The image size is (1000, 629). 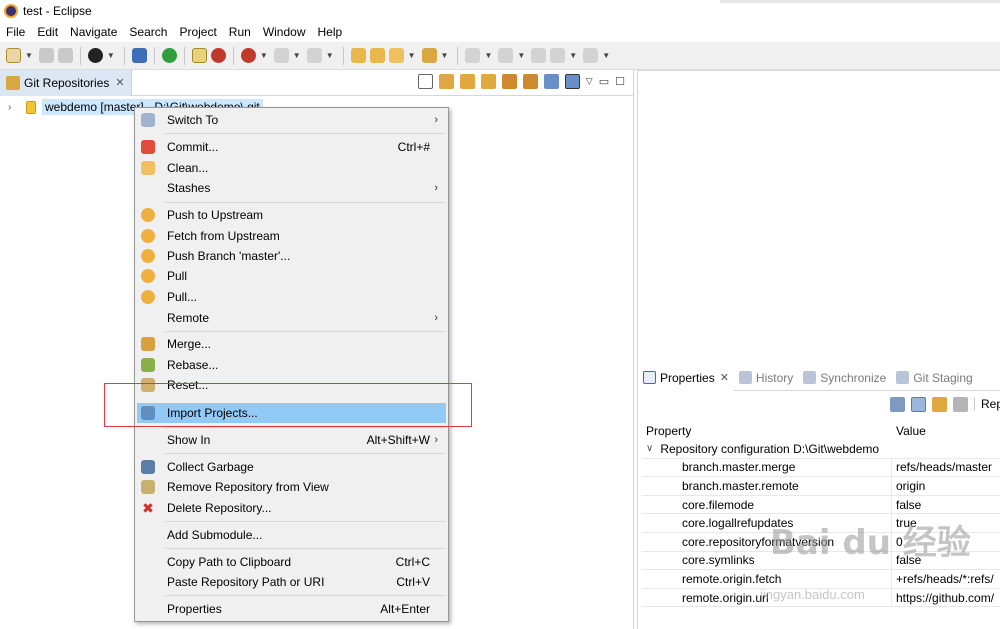 What do you see at coordinates (530, 81) in the screenshot?
I see `link-editor-icon` at bounding box center [530, 81].